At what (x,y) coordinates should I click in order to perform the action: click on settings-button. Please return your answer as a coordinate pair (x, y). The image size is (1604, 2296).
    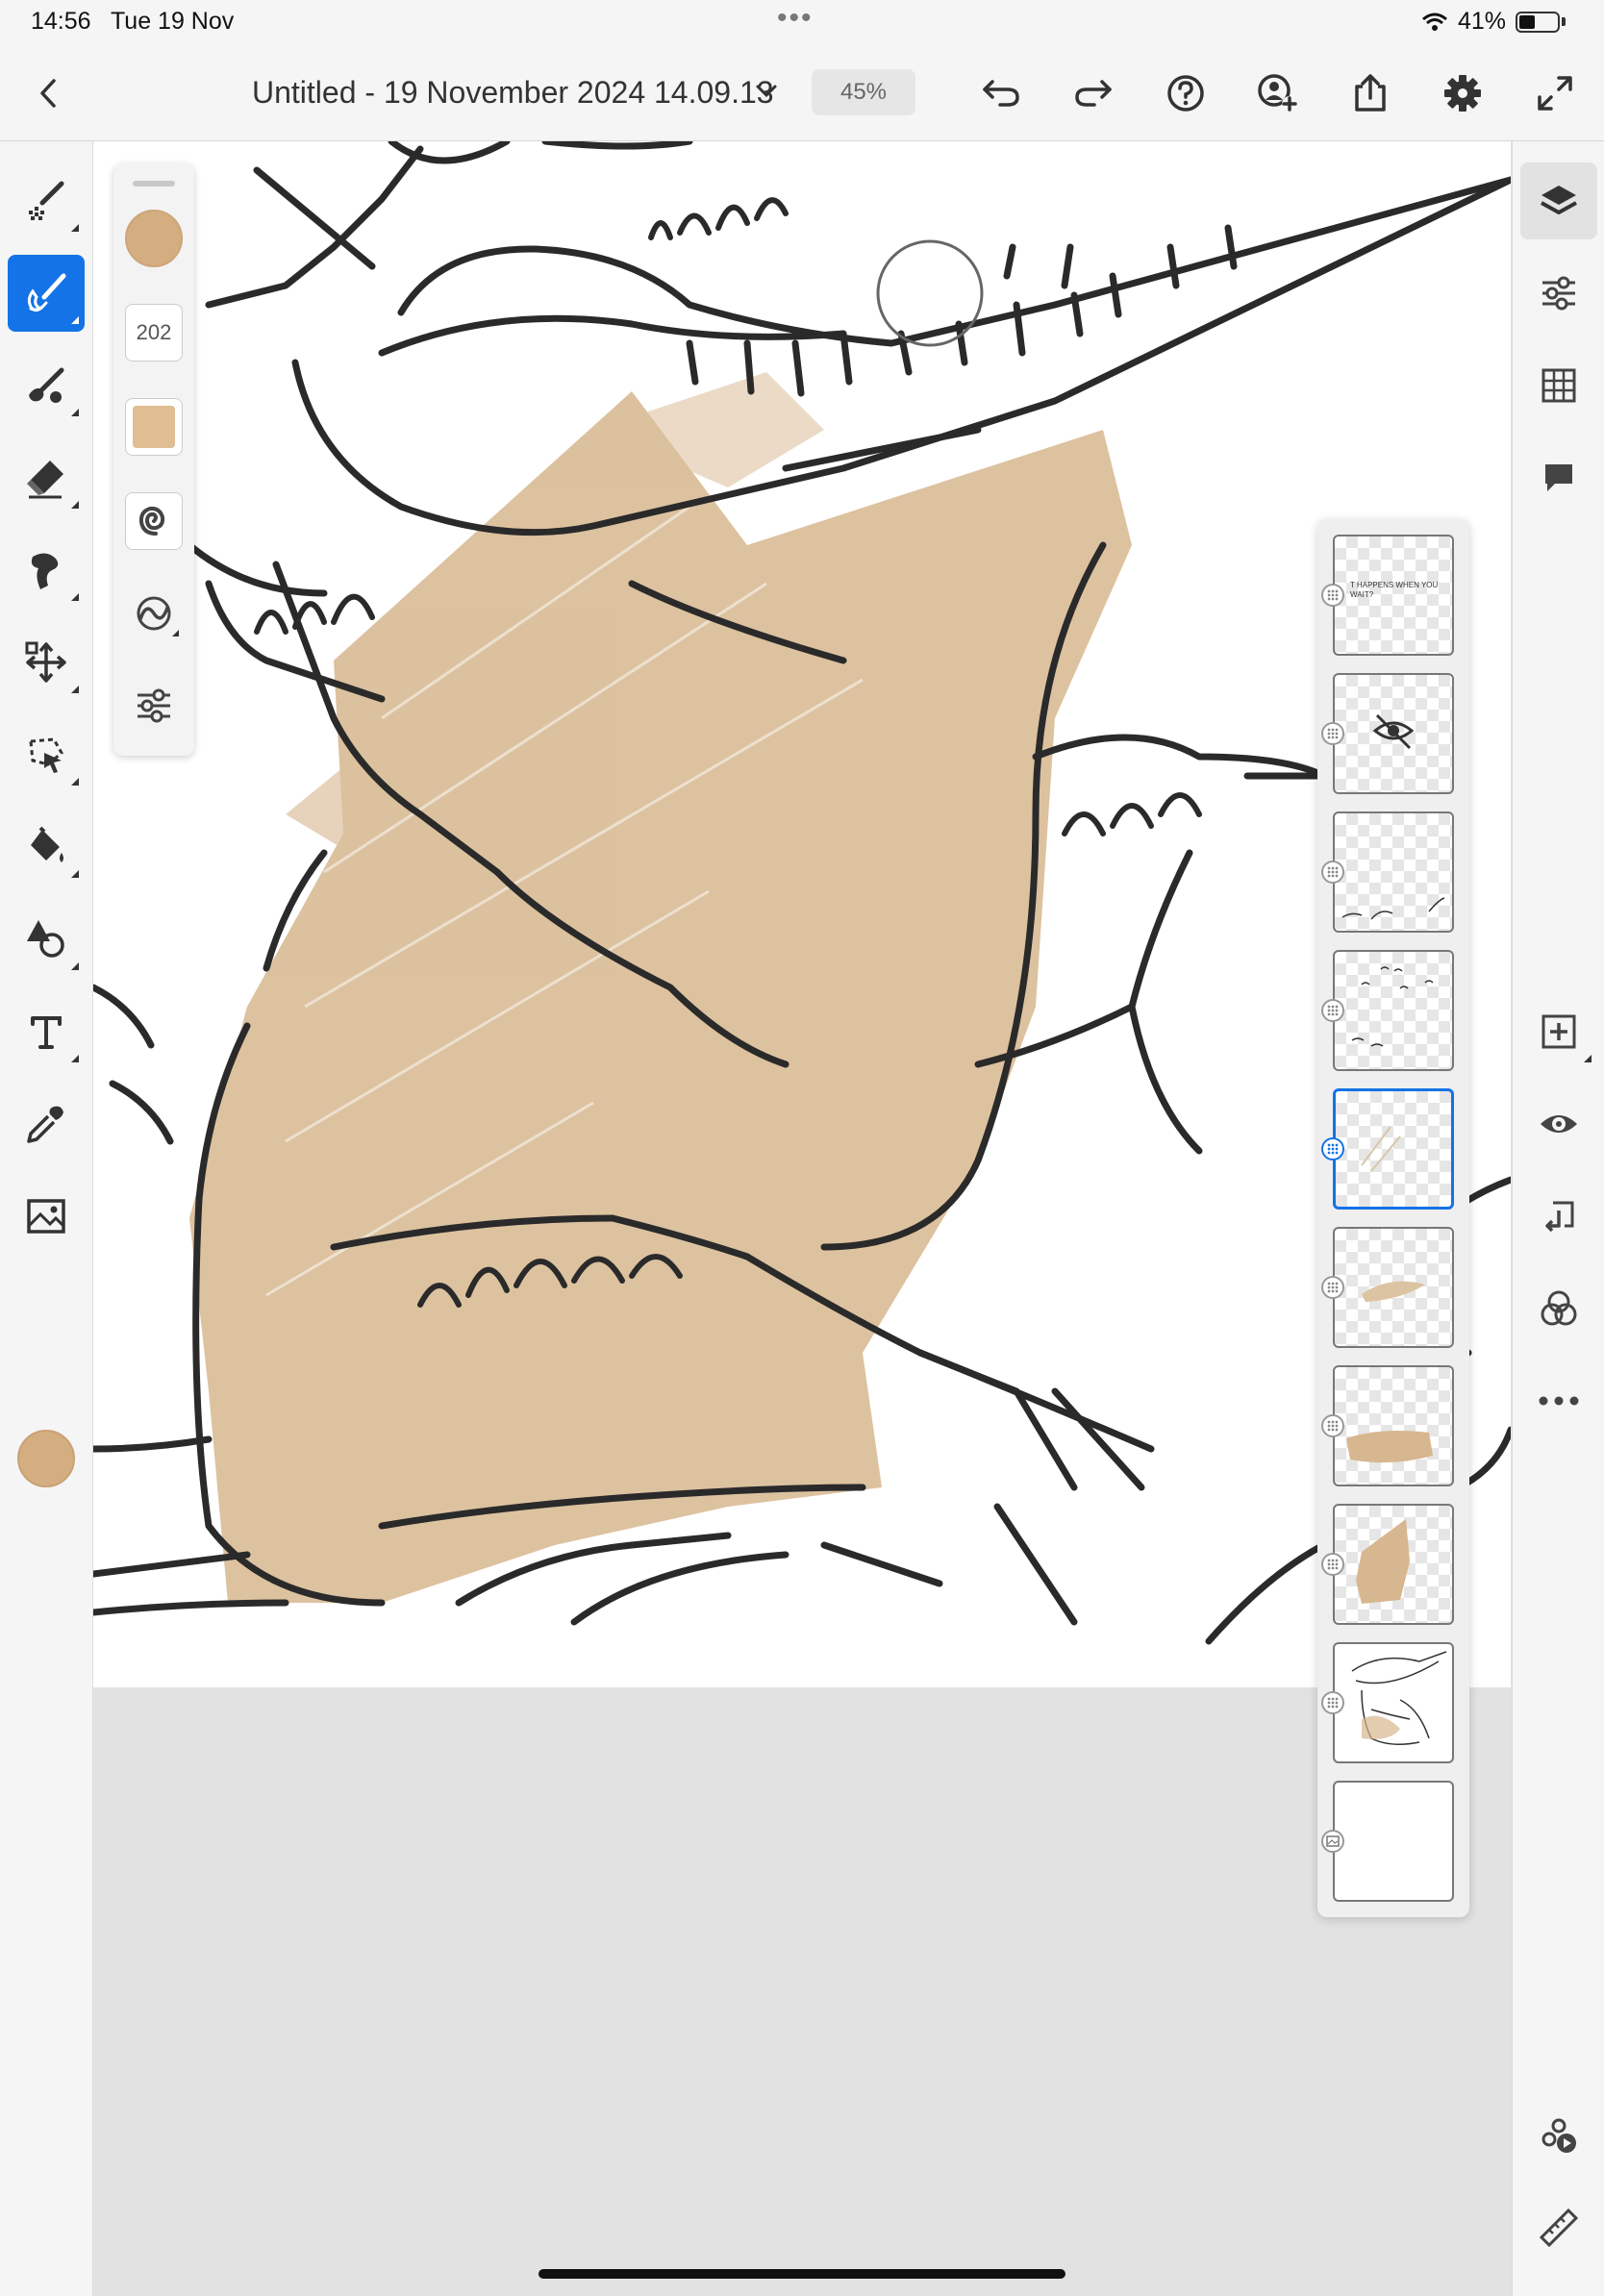
    Looking at the image, I should click on (1463, 93).